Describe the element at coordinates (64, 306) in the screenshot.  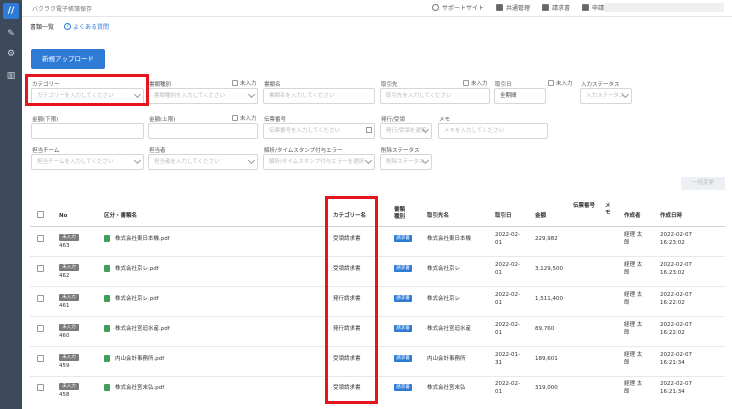
I see `row-no: 461` at that location.